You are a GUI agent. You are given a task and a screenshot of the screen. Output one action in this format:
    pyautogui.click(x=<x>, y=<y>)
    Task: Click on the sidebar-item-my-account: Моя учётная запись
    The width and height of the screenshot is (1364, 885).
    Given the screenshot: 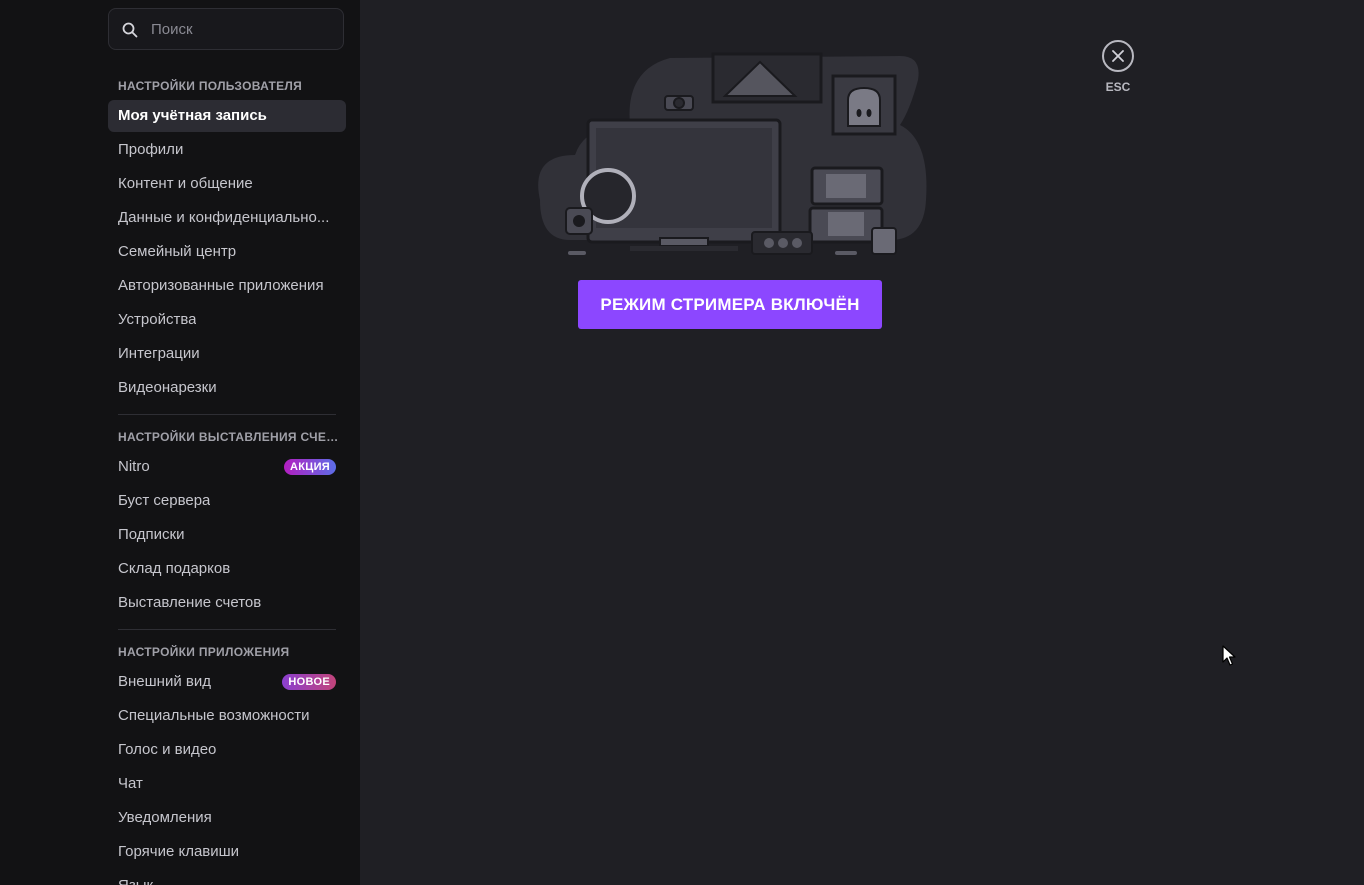 What is the action you would take?
    pyautogui.click(x=227, y=116)
    